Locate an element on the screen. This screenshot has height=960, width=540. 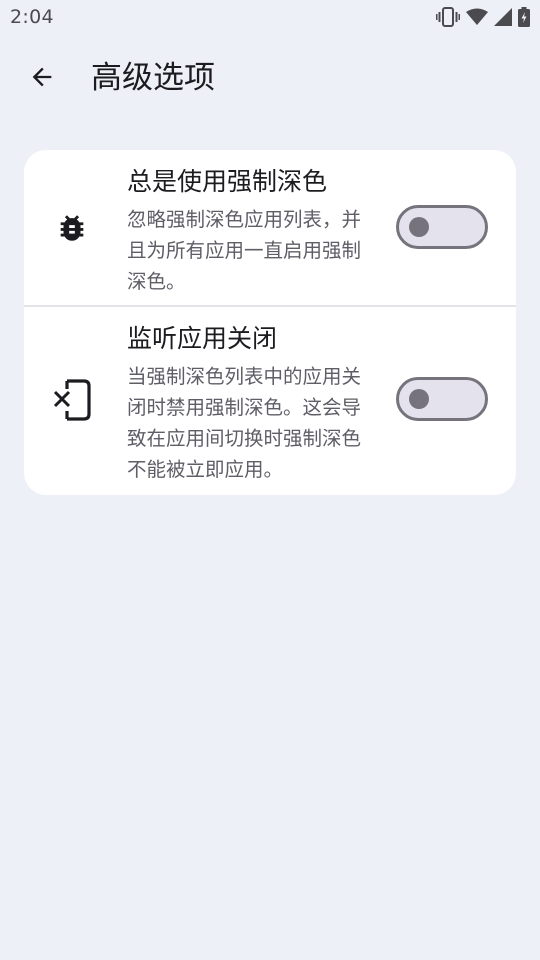
setting-title: 监听应用关闭 is located at coordinates (202, 338).